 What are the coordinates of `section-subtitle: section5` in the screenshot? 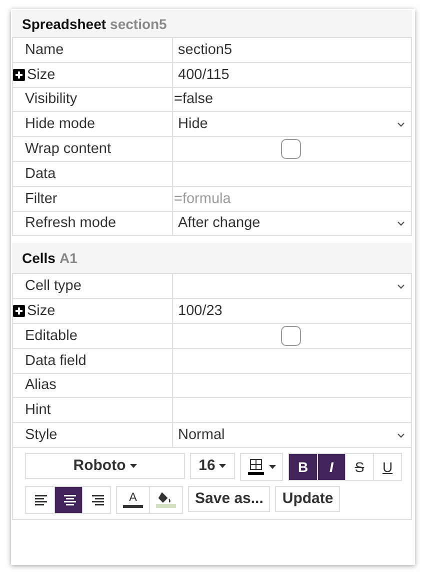 It's located at (138, 24).